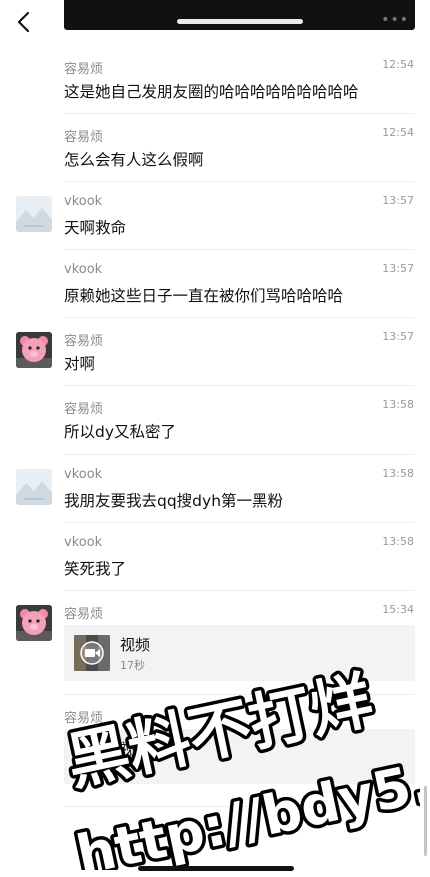 The image size is (430, 877). What do you see at coordinates (425, 821) in the screenshot?
I see `scrollbar` at bounding box center [425, 821].